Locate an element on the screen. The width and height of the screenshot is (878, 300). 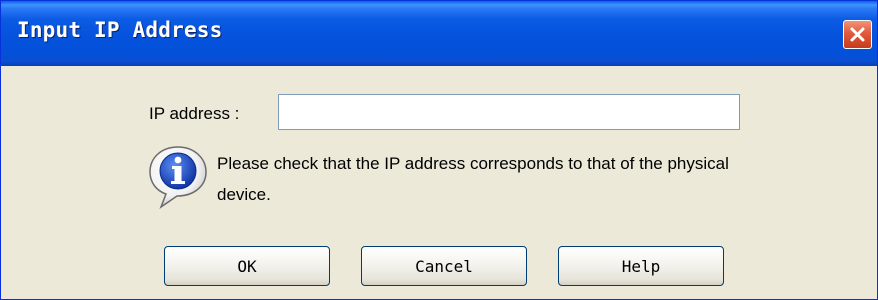
ip-address-input is located at coordinates (509, 112).